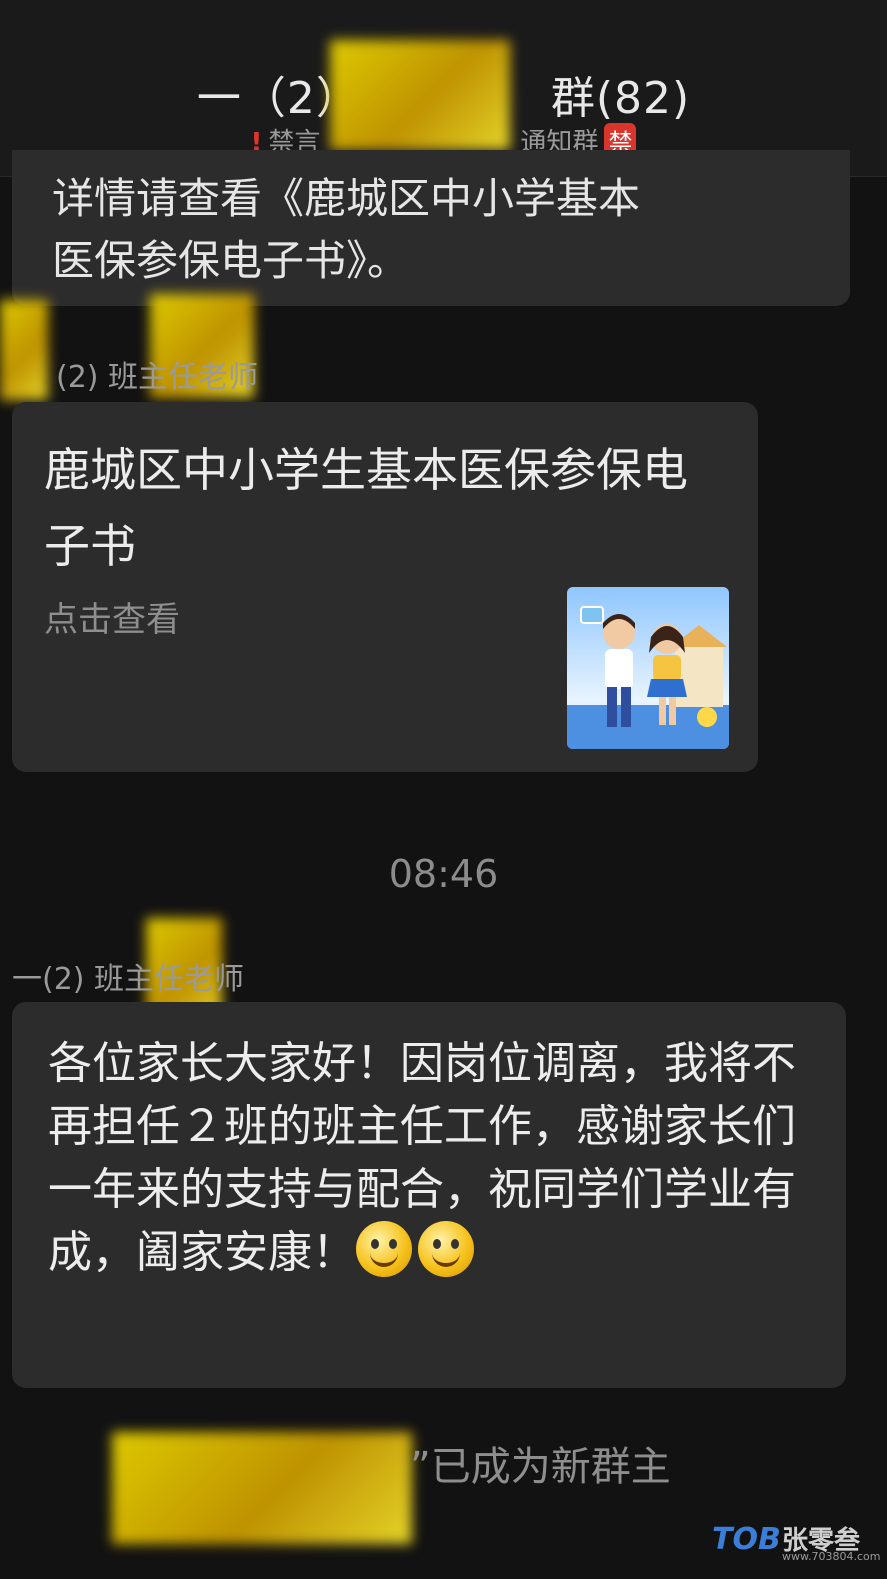  I want to click on pixelated-avatar-card-sender, so click(24, 350).